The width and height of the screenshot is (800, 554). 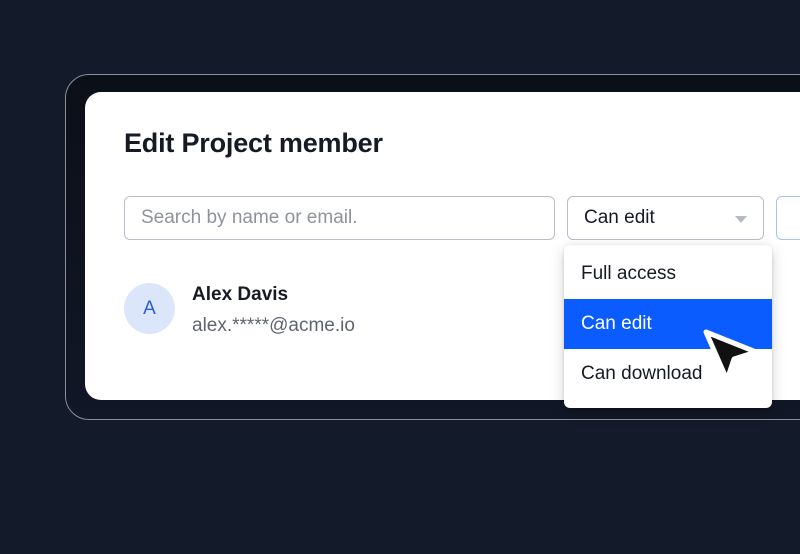 I want to click on dialog-title: Edit Project member, so click(x=253, y=143).